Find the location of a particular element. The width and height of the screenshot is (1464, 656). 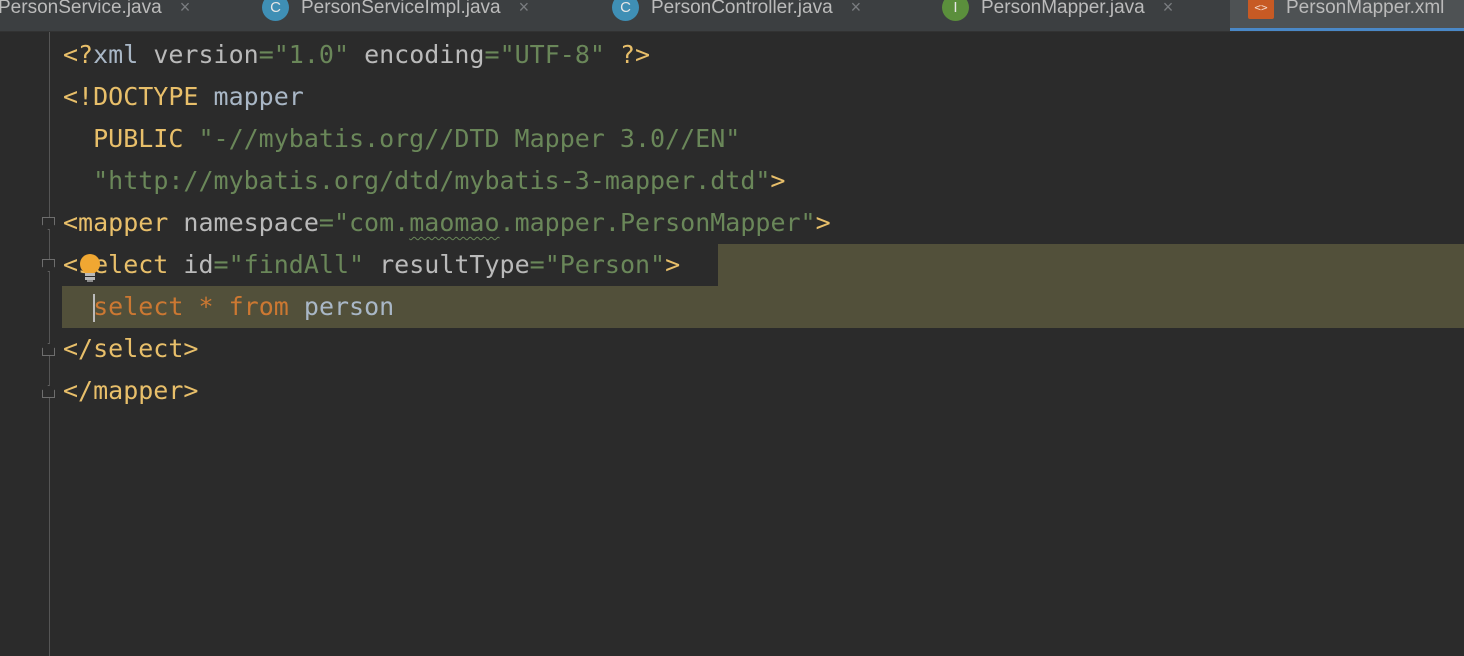

tab-personcontroller-java: C PersonController.java × is located at coordinates (737, 15).